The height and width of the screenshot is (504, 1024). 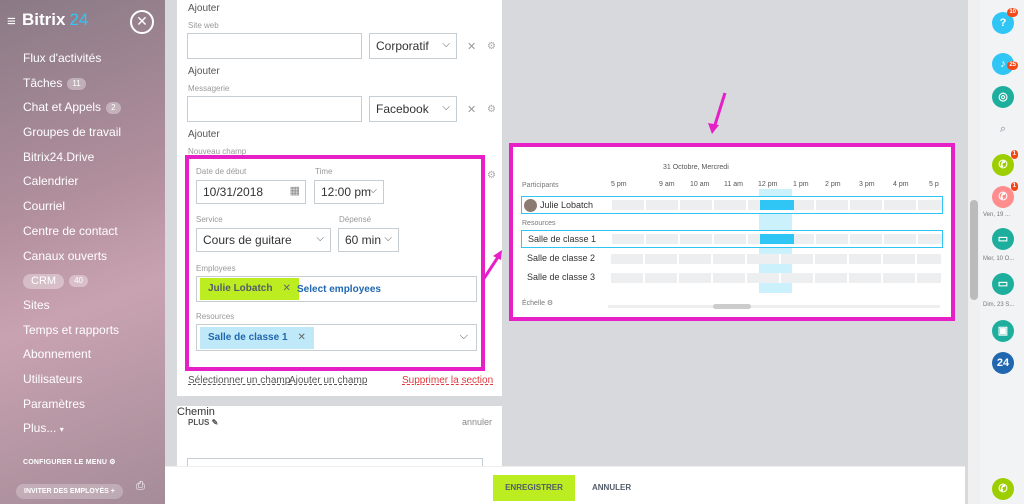 What do you see at coordinates (561, 277) in the screenshot?
I see `resource-name: Salle de classe 3` at bounding box center [561, 277].